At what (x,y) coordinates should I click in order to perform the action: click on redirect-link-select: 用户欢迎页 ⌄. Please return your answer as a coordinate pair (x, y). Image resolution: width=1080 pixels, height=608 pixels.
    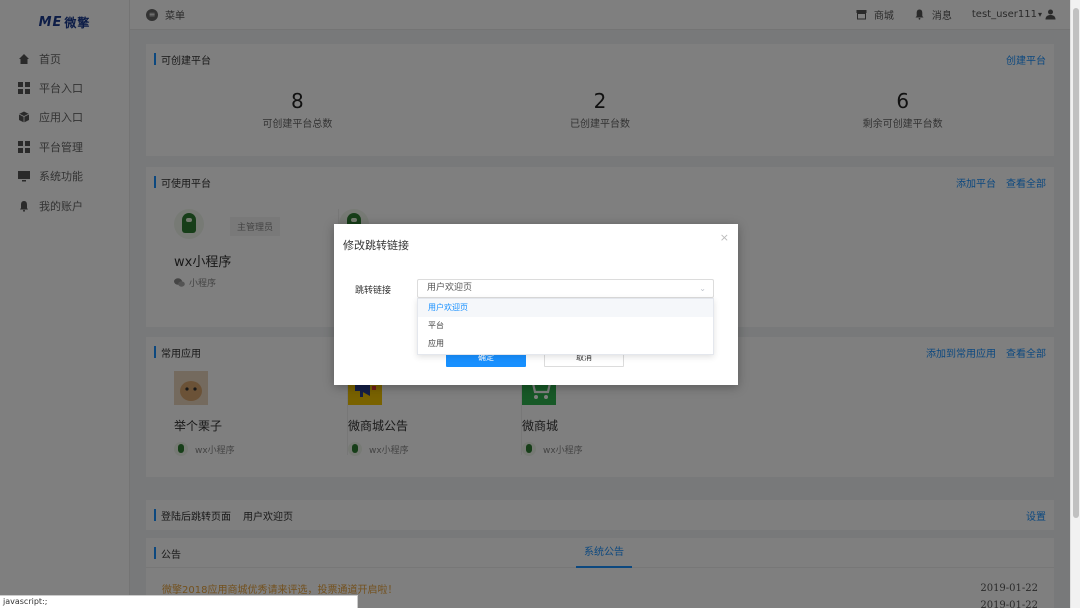
    Looking at the image, I should click on (565, 288).